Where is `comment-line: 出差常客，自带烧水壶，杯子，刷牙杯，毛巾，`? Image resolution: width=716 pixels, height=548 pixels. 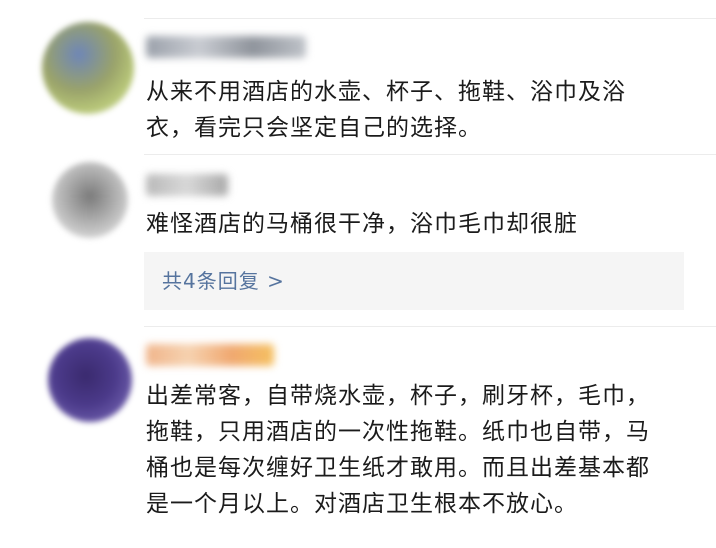
comment-line: 出差常客，自带烧水壶，杯子，刷牙杯，毛巾， is located at coordinates (398, 396).